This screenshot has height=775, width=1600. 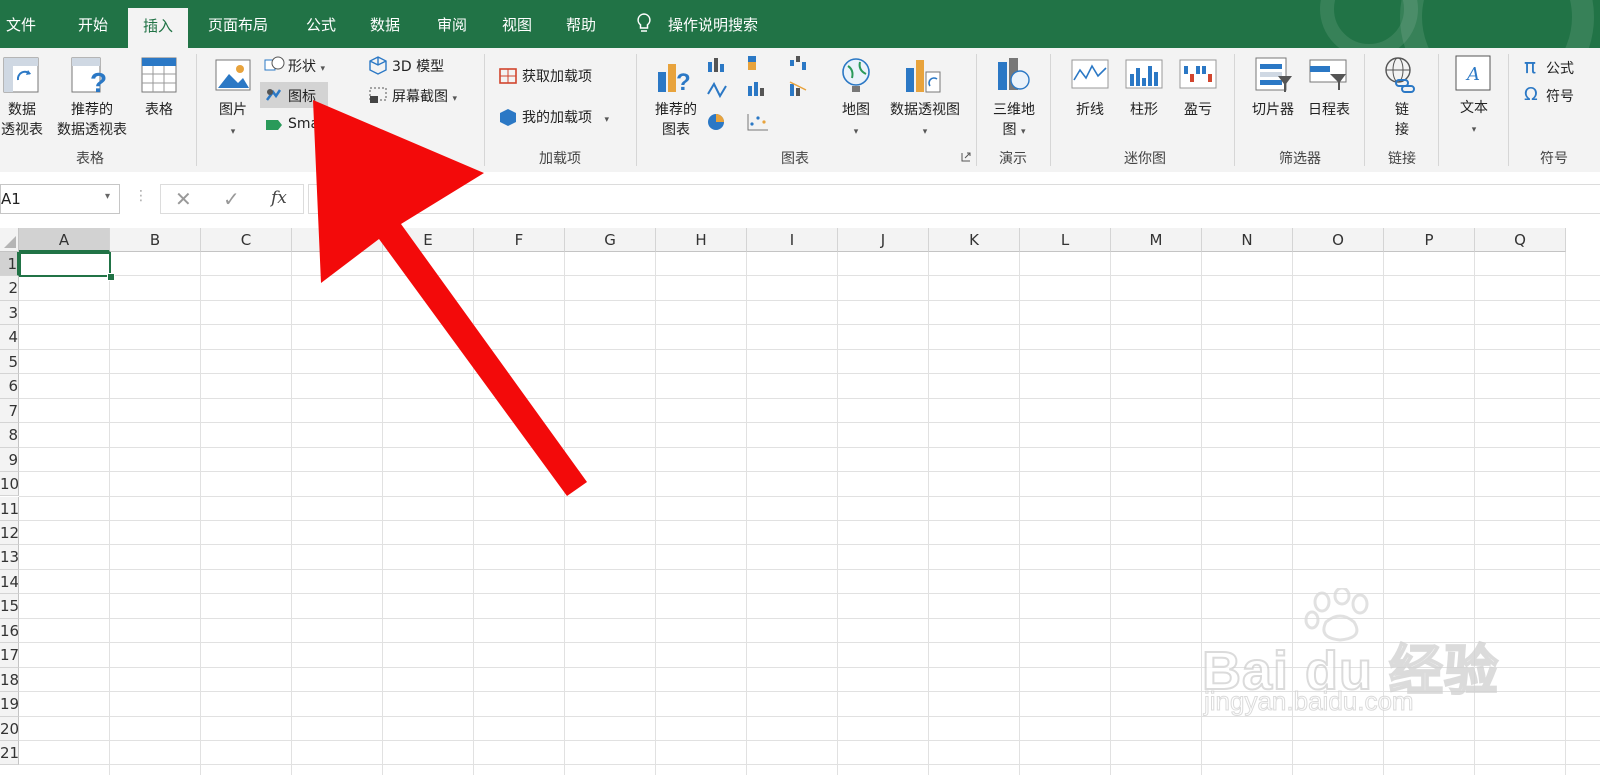 What do you see at coordinates (1090, 110) in the screenshot?
I see `sparkline-line-button: 折线` at bounding box center [1090, 110].